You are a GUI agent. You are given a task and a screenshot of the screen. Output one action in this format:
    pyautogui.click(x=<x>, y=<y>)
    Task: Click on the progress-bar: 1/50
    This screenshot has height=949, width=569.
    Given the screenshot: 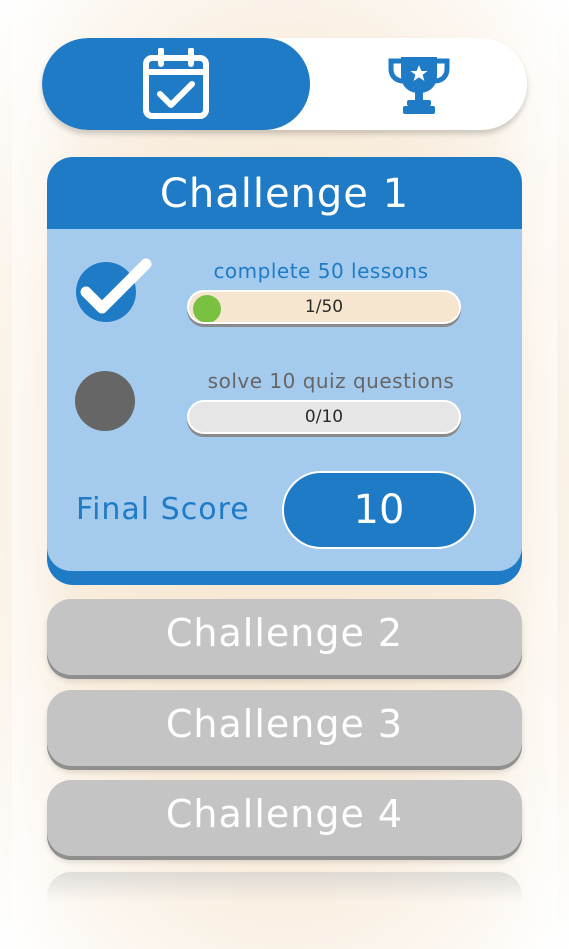 What is the action you would take?
    pyautogui.click(x=324, y=307)
    